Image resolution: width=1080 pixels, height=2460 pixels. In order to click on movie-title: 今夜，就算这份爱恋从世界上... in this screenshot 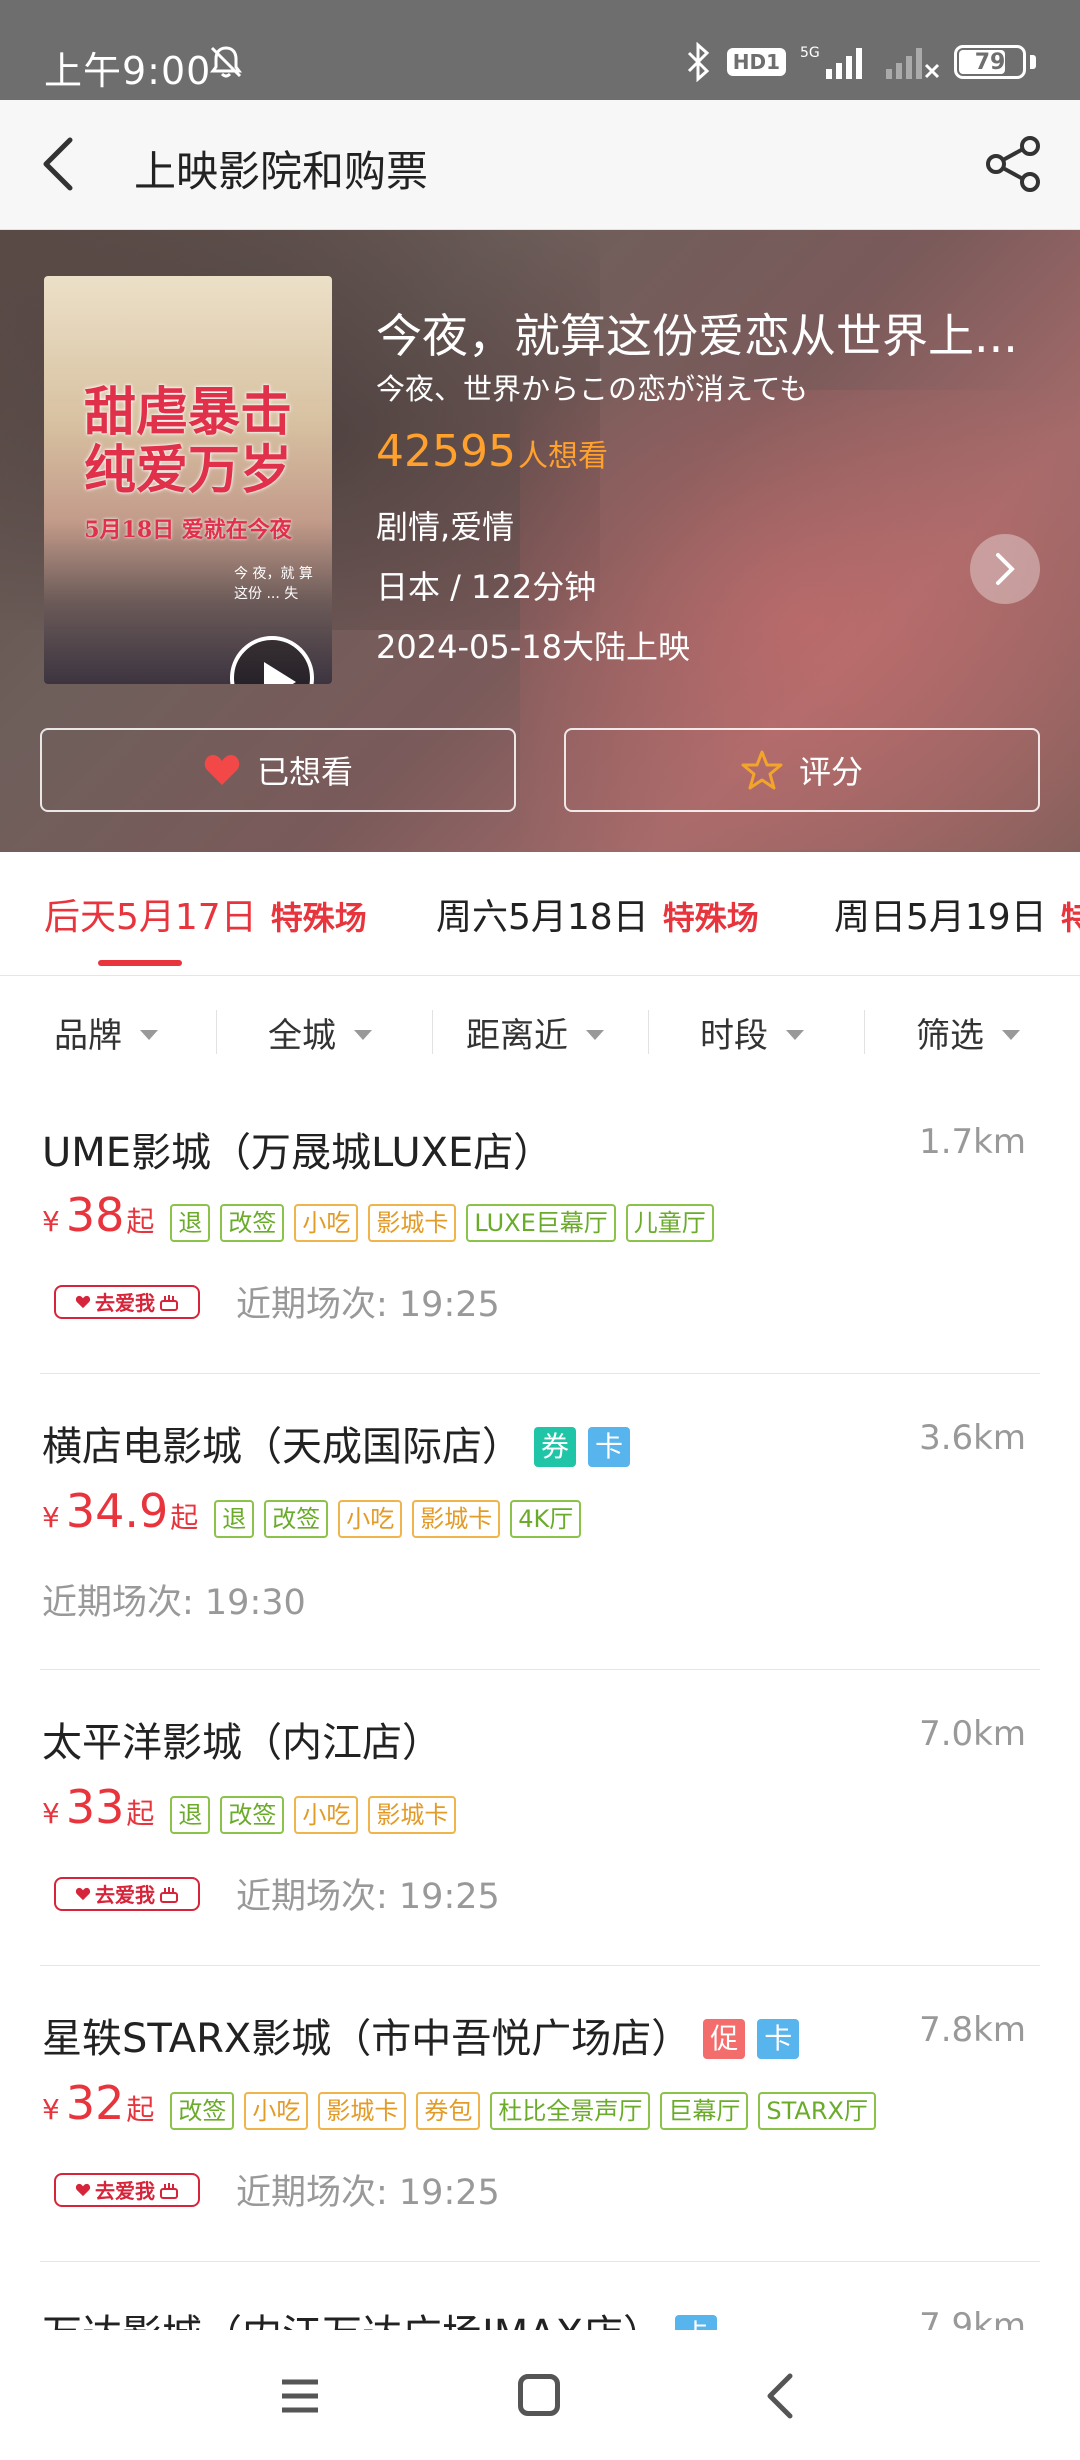, I will do `click(706, 333)`.